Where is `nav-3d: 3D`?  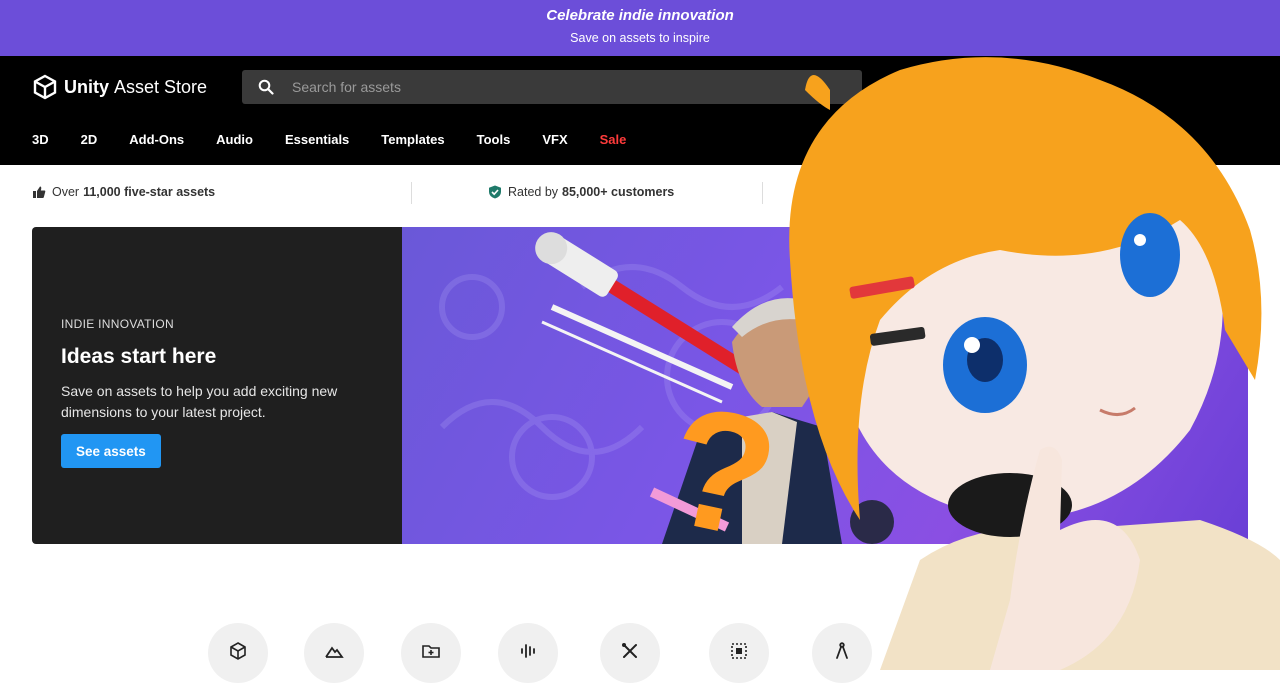
nav-3d: 3D is located at coordinates (40, 139).